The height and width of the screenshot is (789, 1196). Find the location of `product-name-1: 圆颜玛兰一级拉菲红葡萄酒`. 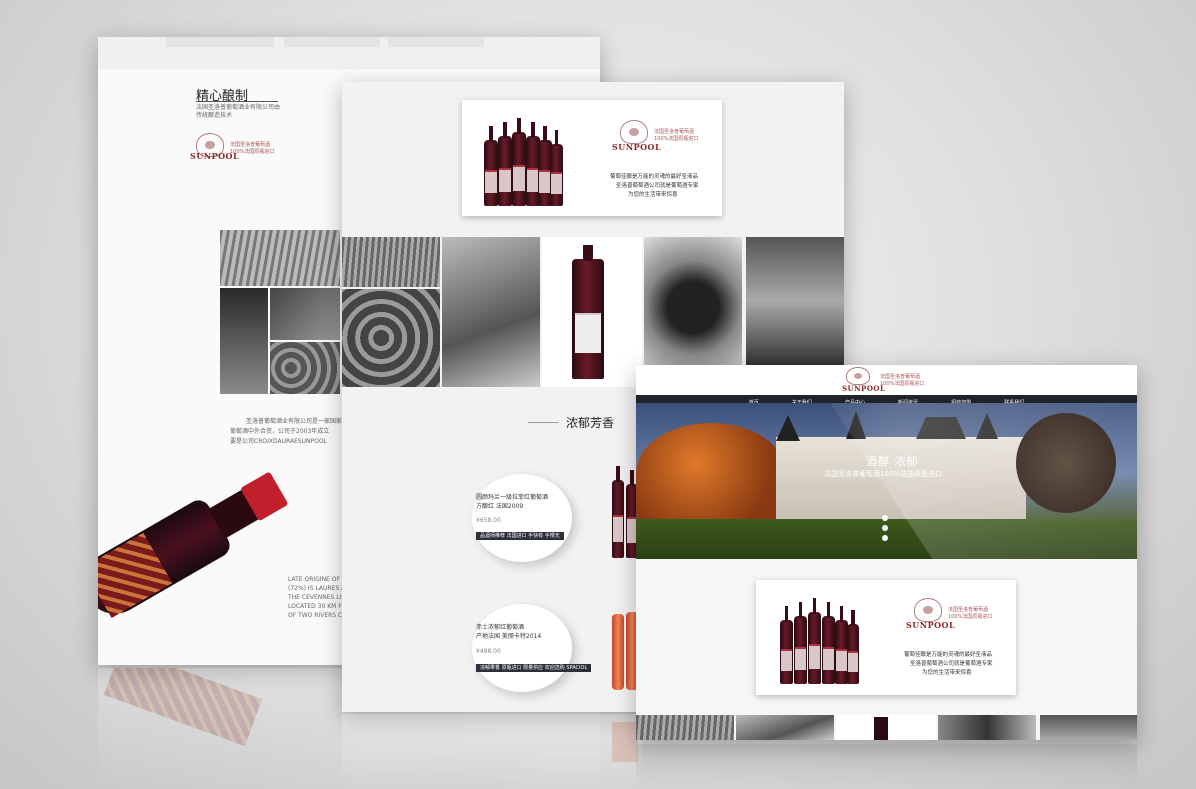

product-name-1: 圆颜玛兰一级拉菲红葡萄酒 is located at coordinates (512, 497).